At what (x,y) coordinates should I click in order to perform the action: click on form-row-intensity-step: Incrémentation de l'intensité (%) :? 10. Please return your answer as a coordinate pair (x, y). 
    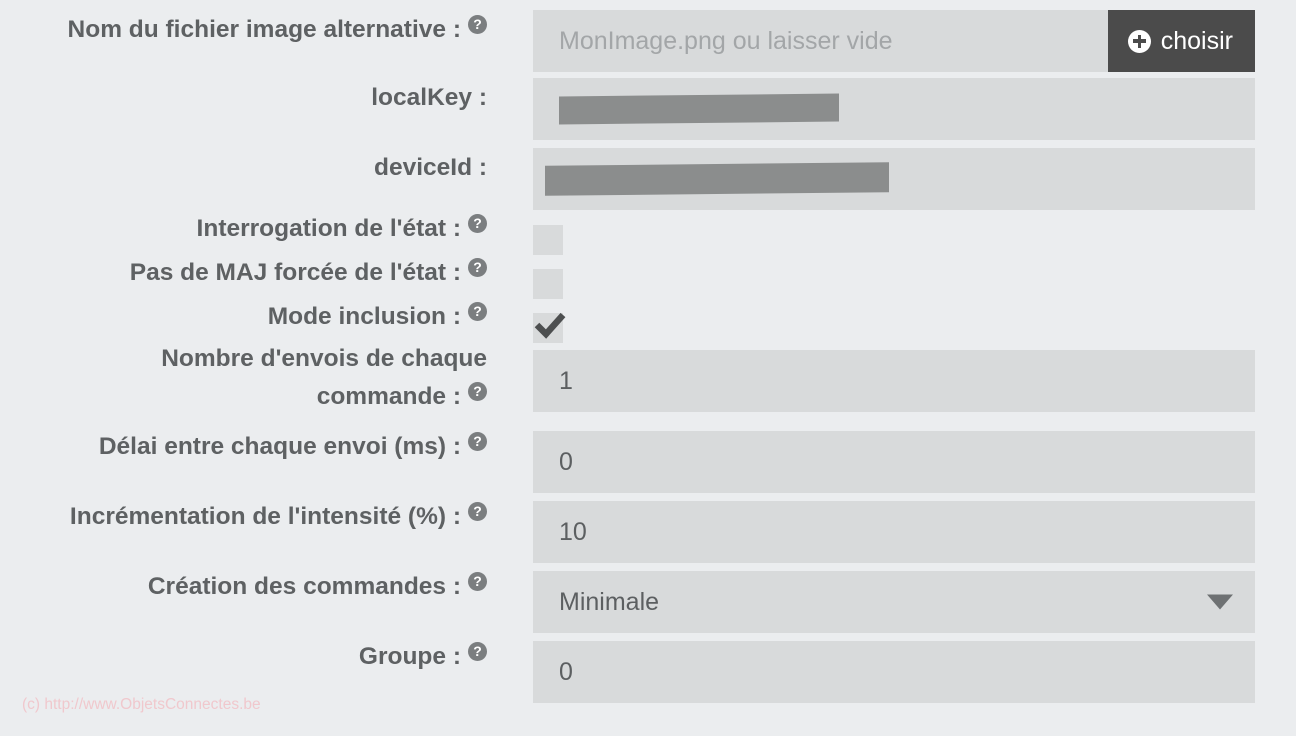
    Looking at the image, I should click on (648, 530).